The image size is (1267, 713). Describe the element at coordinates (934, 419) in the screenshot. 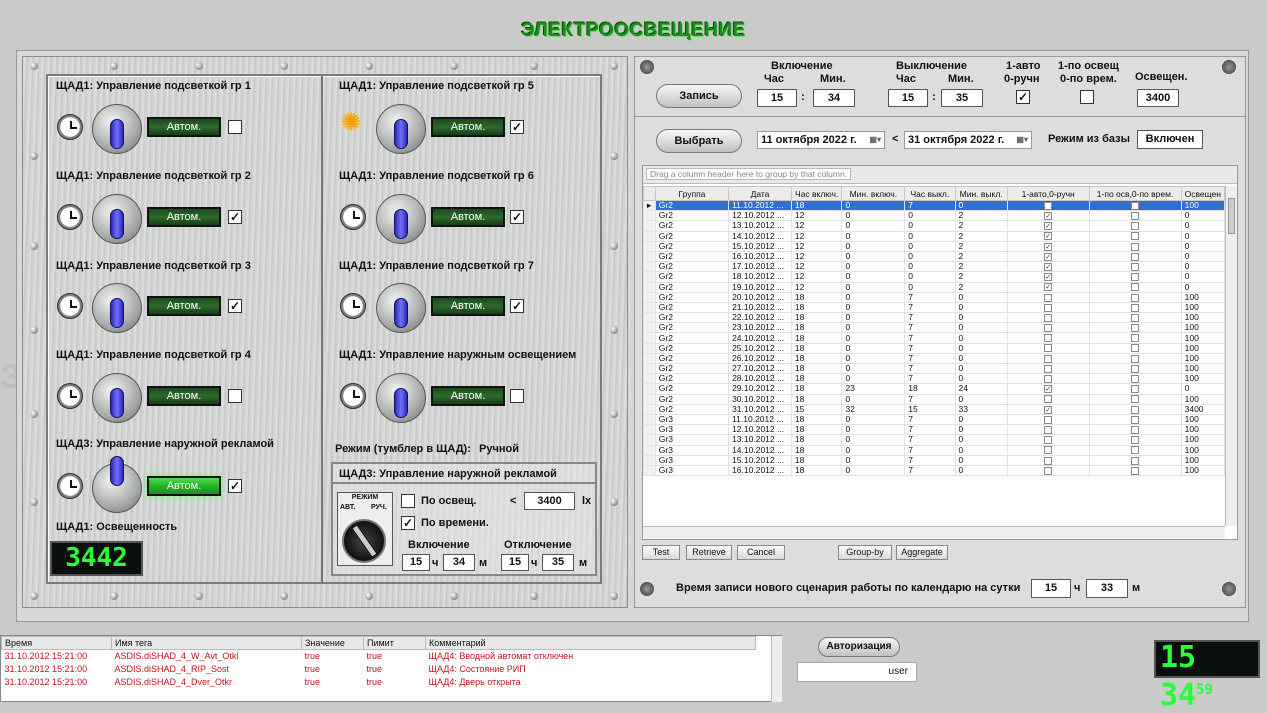

I see `table-row: Gr3 11.10.2012 ... 18 0 7 0 100` at that location.